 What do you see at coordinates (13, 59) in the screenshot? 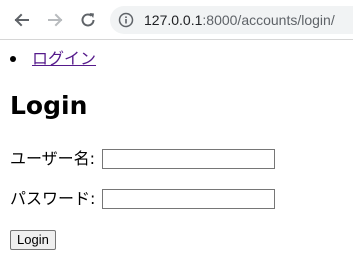
I see `bullet-icon` at bounding box center [13, 59].